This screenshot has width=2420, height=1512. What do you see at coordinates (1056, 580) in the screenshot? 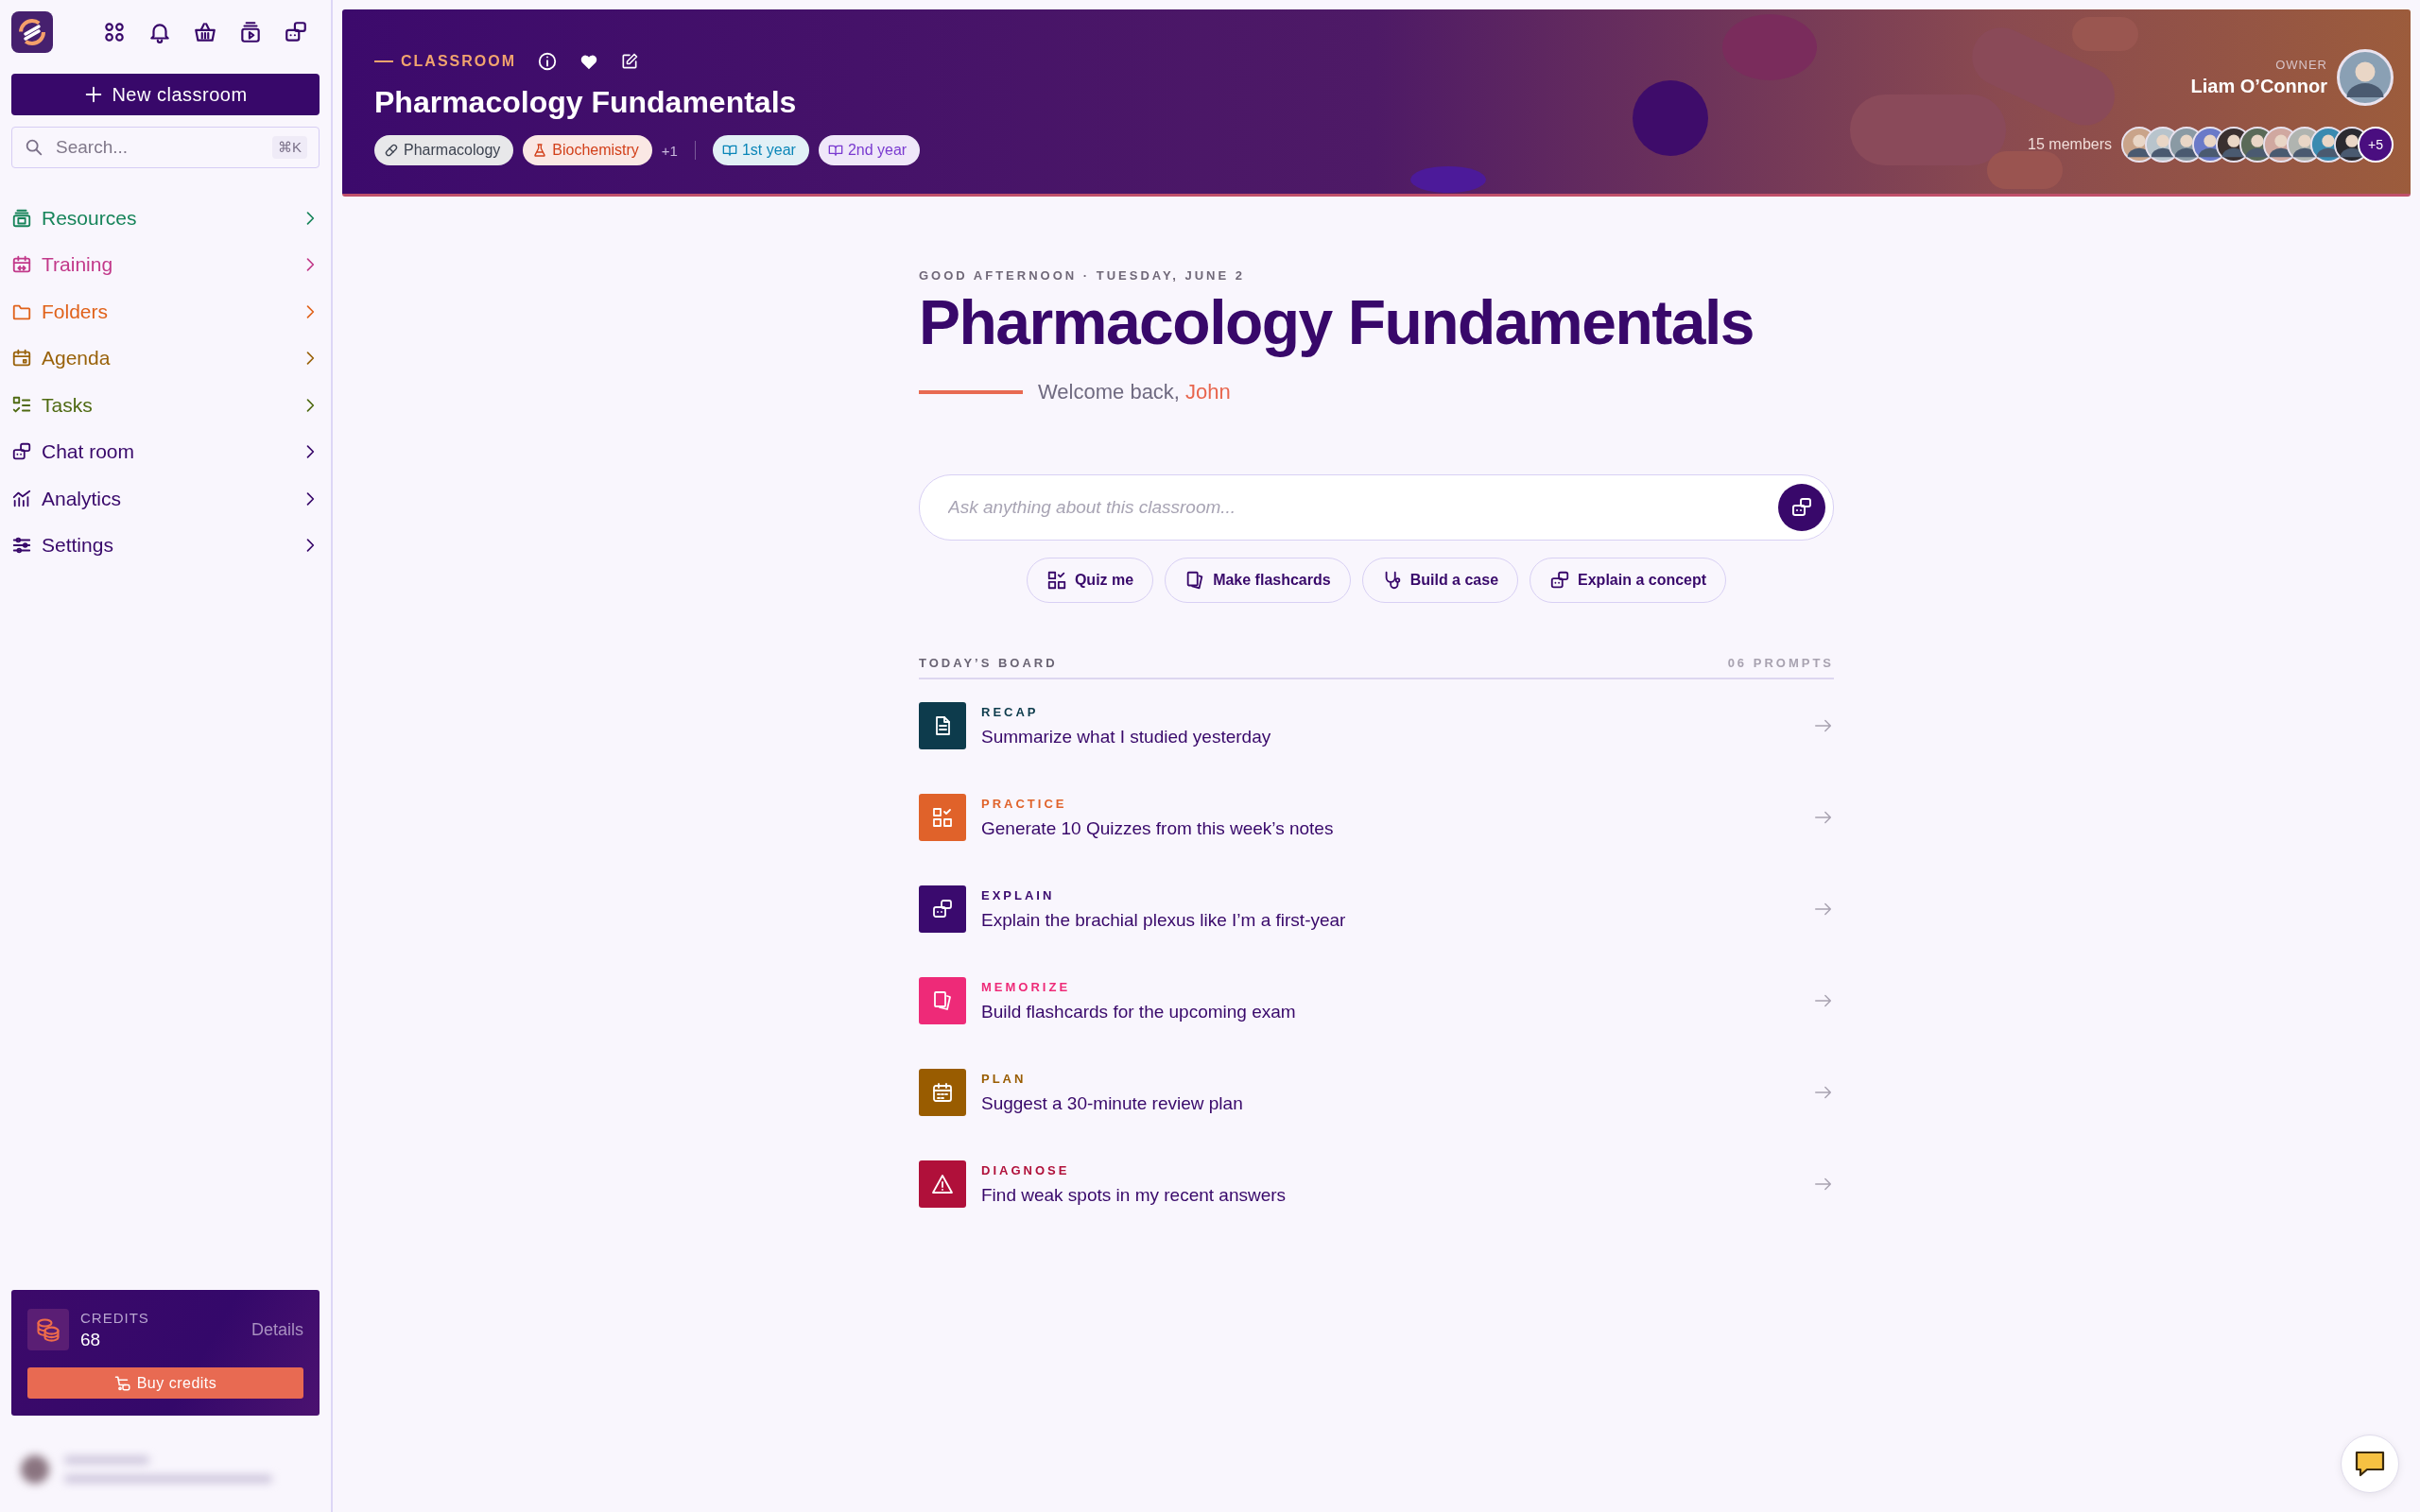
I see `checklist-icon` at bounding box center [1056, 580].